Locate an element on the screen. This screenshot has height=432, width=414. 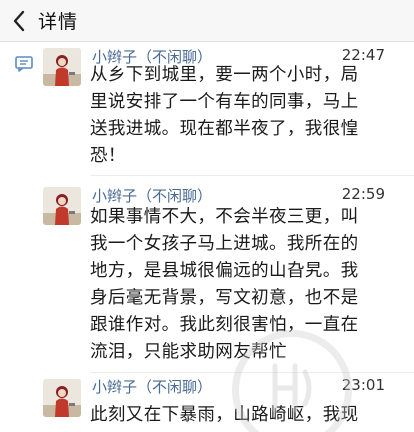
post-line: 跟谁作对。我此刻很害怕，一直在 is located at coordinates (224, 325).